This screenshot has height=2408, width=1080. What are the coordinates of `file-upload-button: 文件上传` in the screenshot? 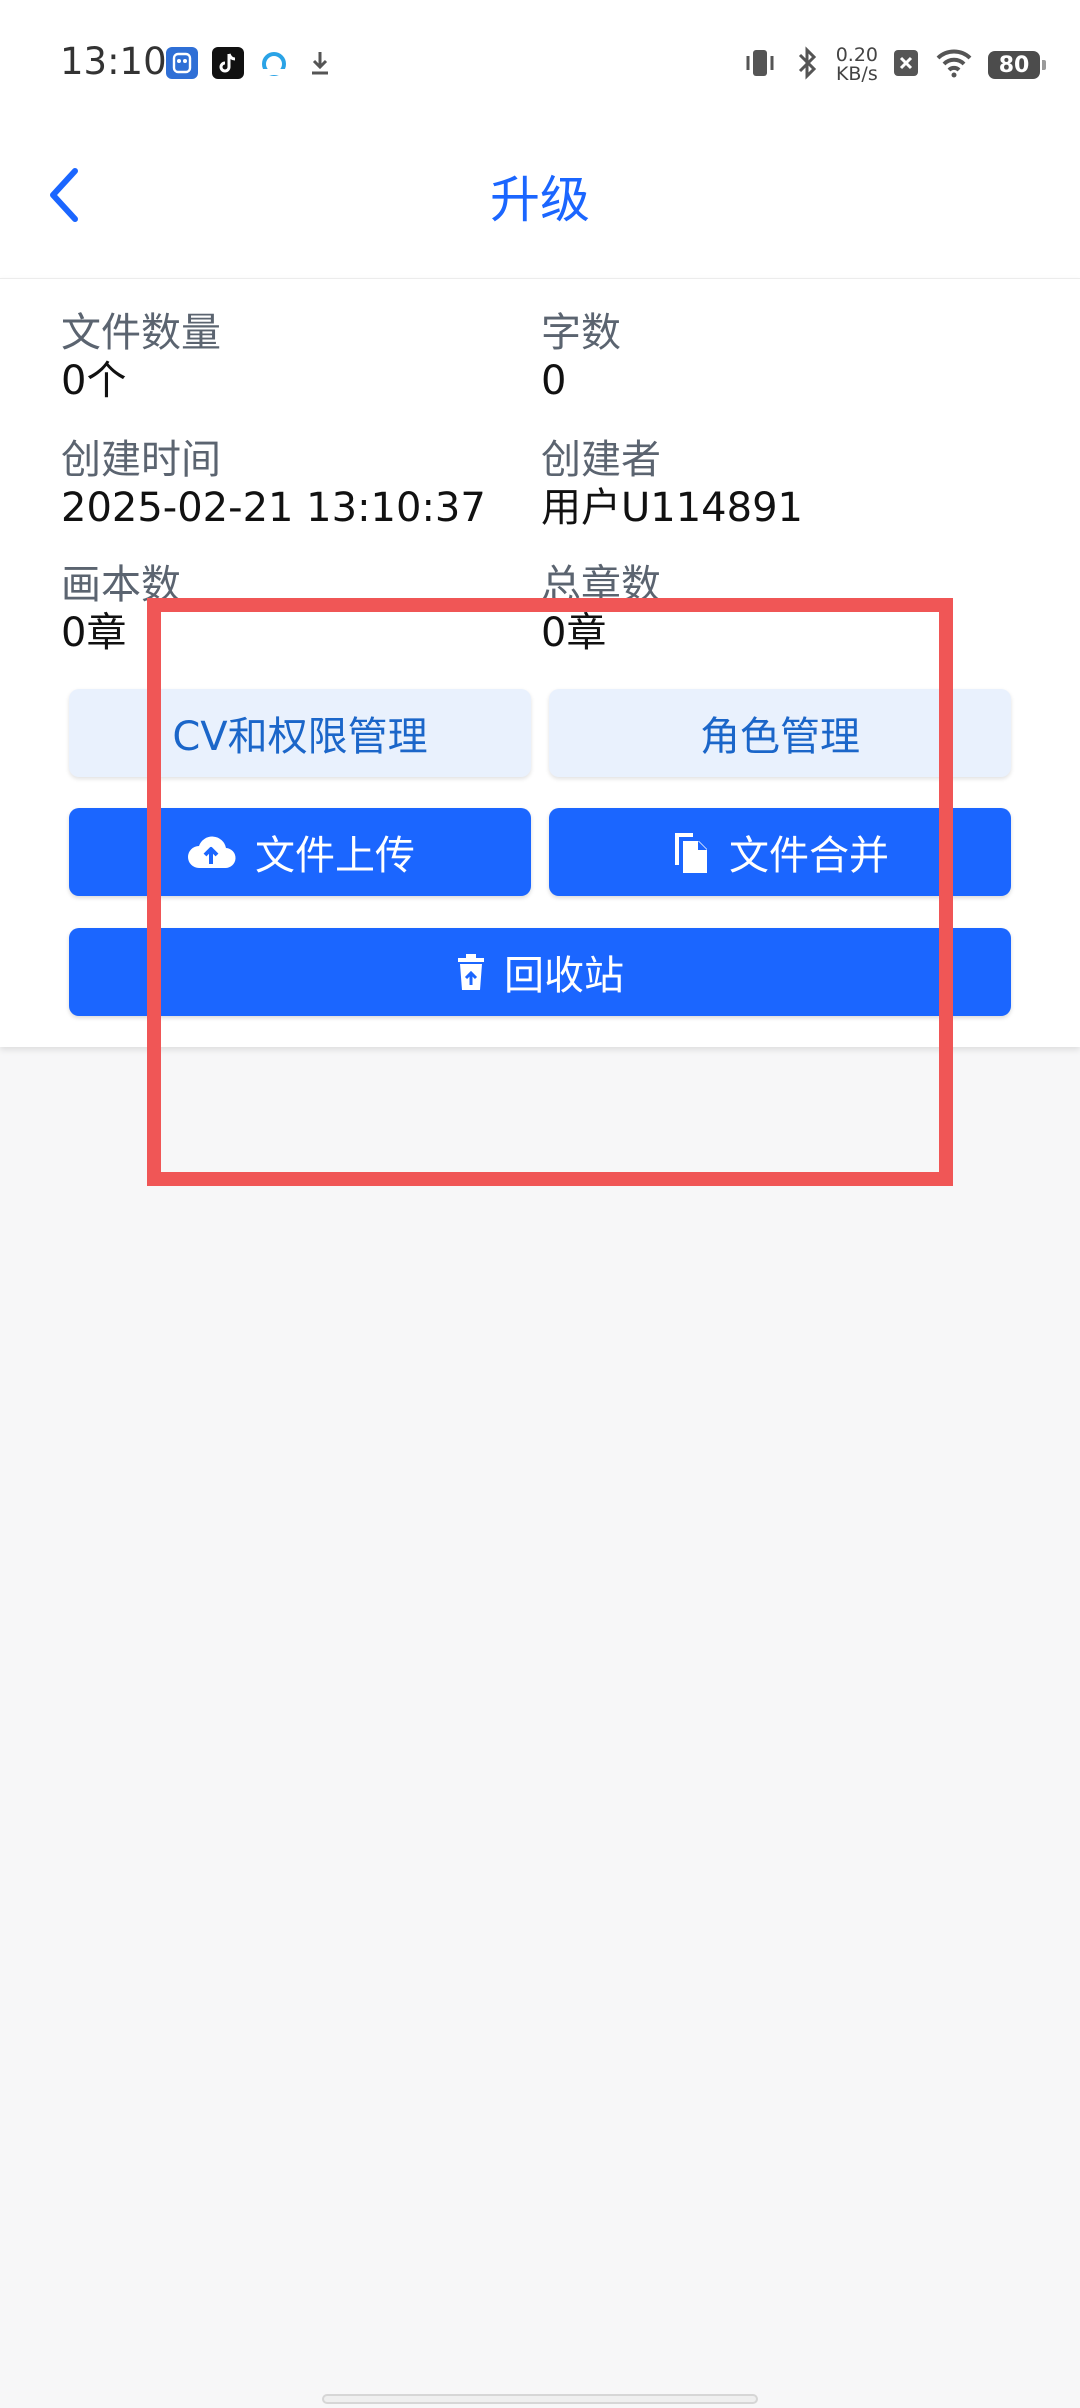 It's located at (300, 852).